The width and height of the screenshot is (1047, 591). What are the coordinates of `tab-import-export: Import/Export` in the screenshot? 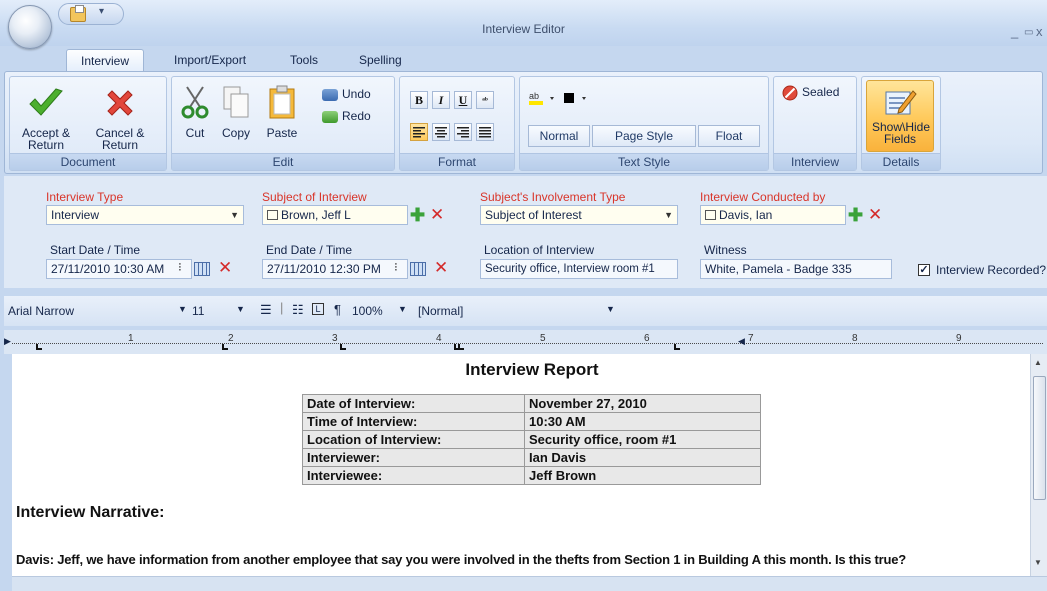 It's located at (210, 60).